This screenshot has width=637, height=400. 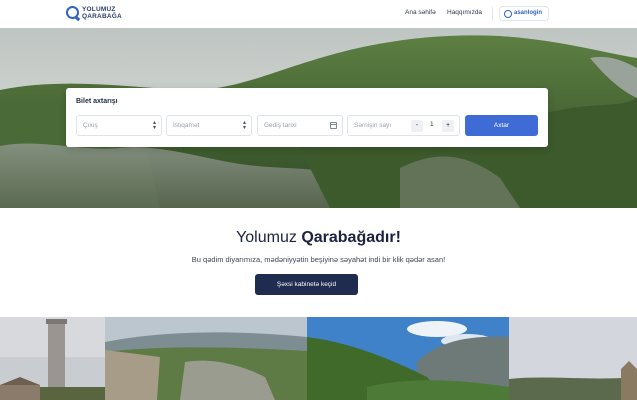 What do you see at coordinates (508, 14) in the screenshot?
I see `asan-icon` at bounding box center [508, 14].